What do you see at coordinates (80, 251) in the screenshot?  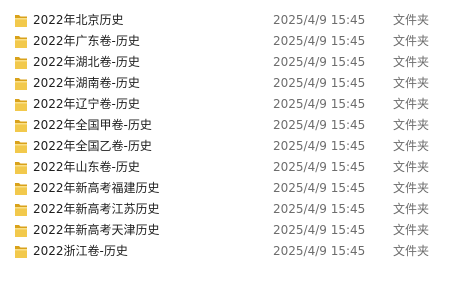 I see `file-name: 2022浙江卷-历史` at bounding box center [80, 251].